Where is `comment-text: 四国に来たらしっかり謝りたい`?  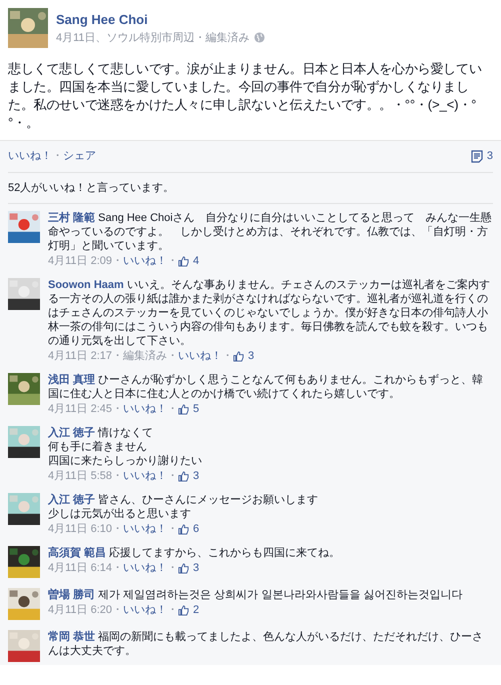 comment-text: 四国に来たらしっかり謝りたい is located at coordinates (125, 461).